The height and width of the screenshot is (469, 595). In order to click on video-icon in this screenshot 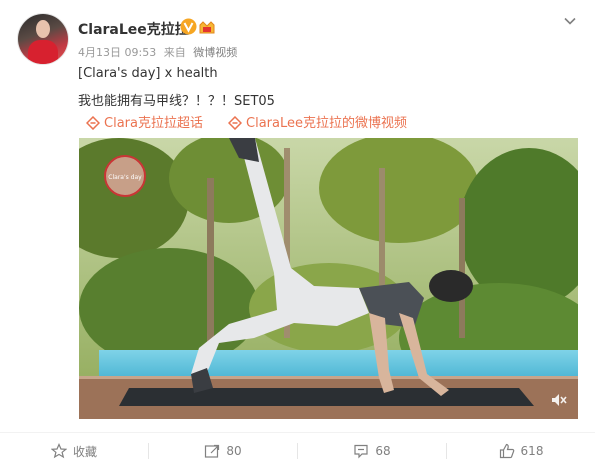, I will do `click(235, 123)`.